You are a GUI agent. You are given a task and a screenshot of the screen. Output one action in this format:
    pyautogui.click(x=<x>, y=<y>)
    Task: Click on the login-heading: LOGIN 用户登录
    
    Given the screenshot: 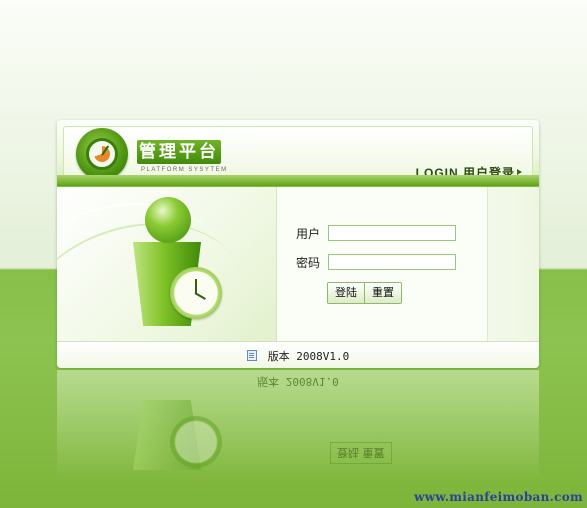 What is the action you would take?
    pyautogui.click(x=465, y=173)
    